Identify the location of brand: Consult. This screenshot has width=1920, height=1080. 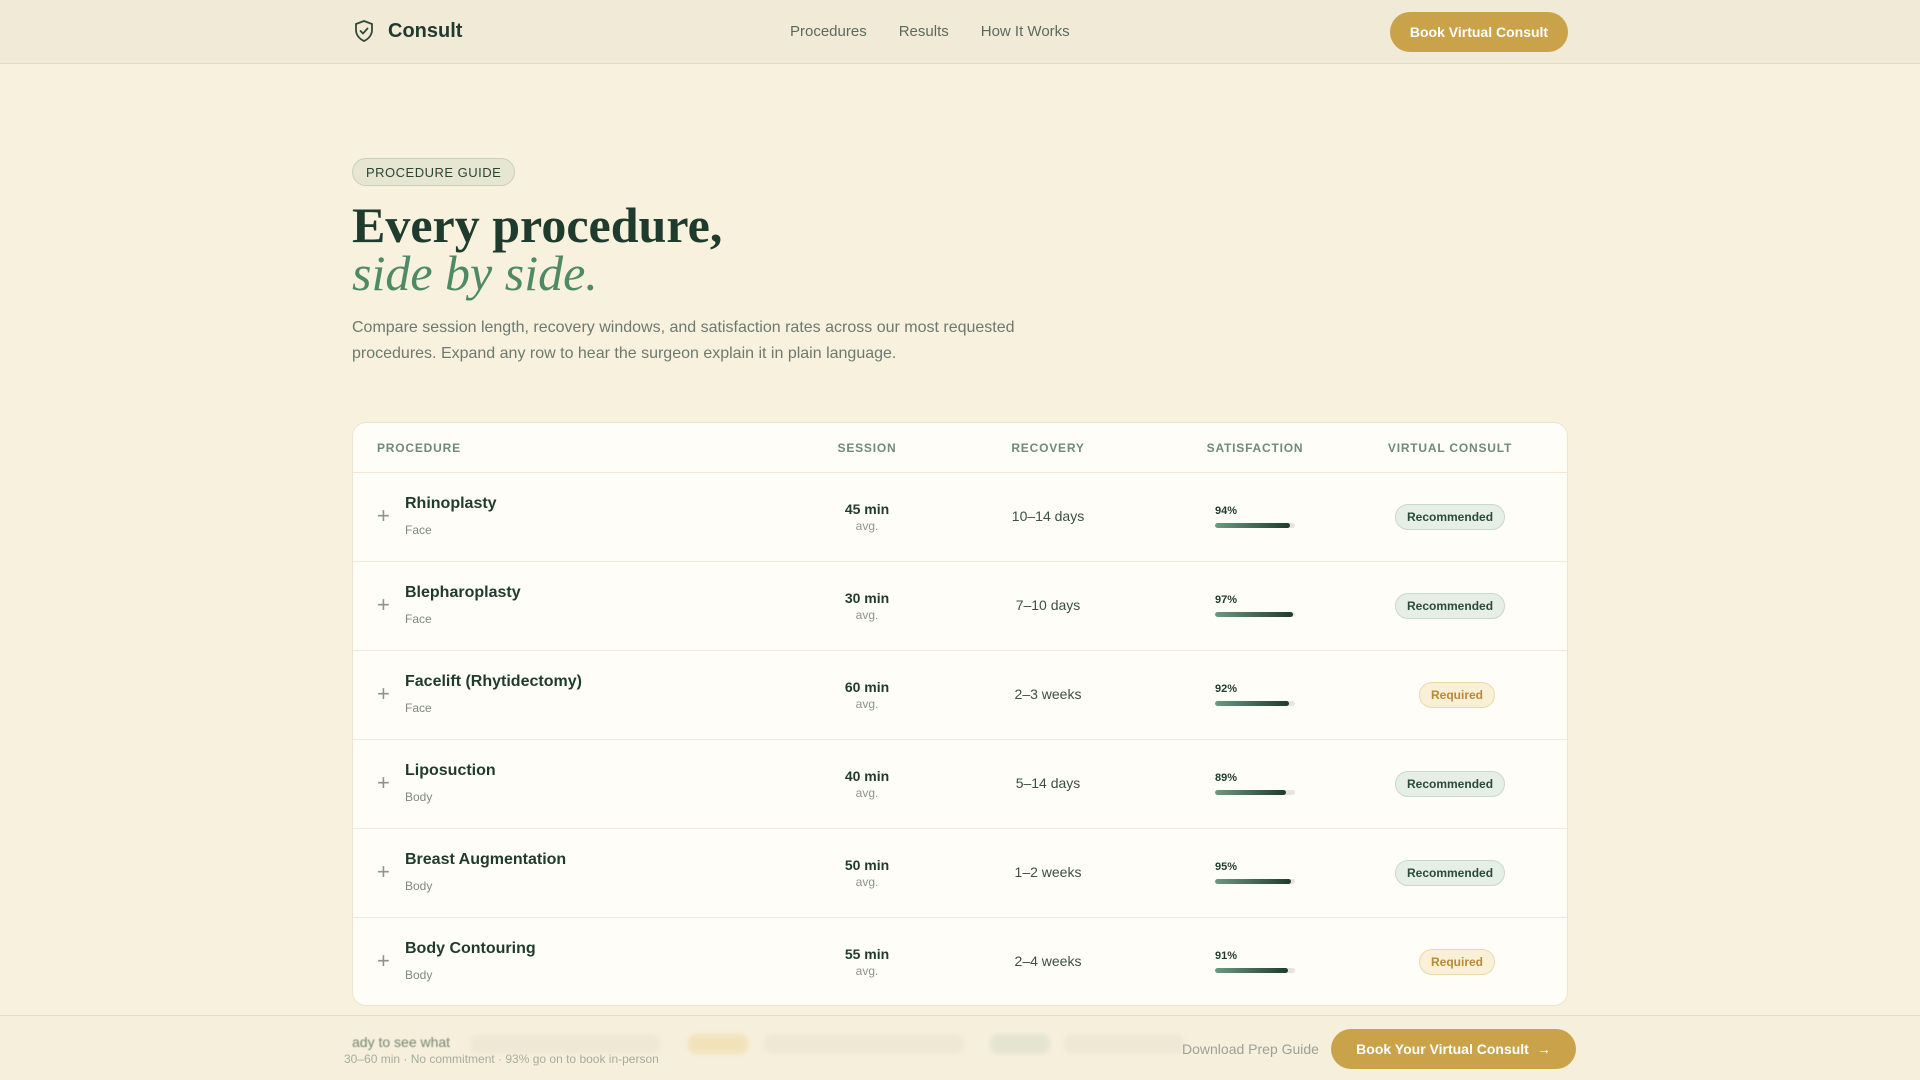
(407, 31).